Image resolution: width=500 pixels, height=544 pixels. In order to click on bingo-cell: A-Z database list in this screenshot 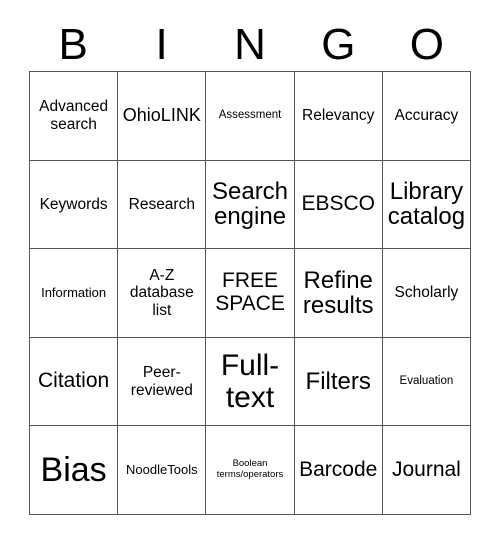, I will do `click(162, 293)`.